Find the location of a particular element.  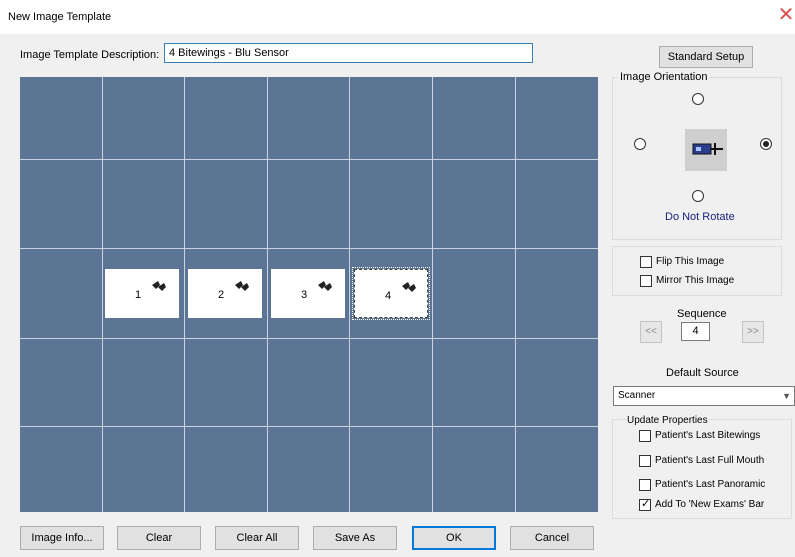

update-panoramic-label: Patient's Last Panoramic is located at coordinates (710, 484).